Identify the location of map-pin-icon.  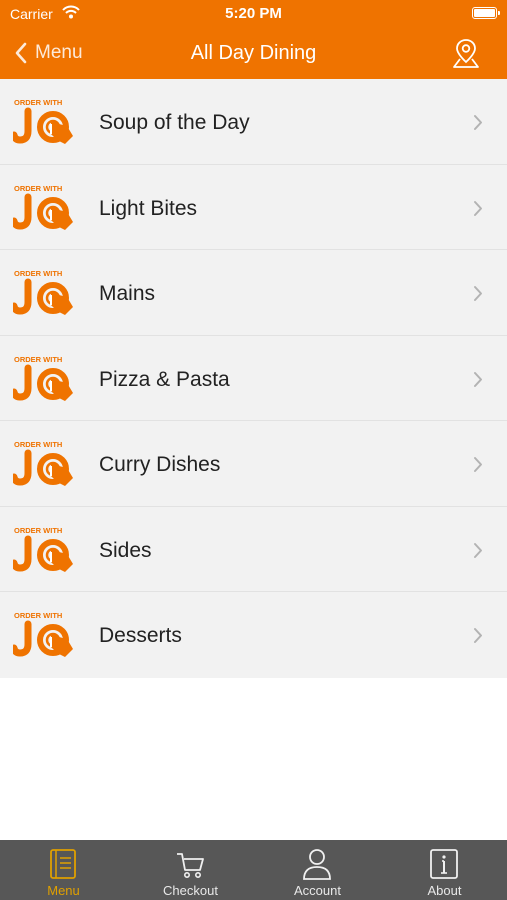
(466, 53).